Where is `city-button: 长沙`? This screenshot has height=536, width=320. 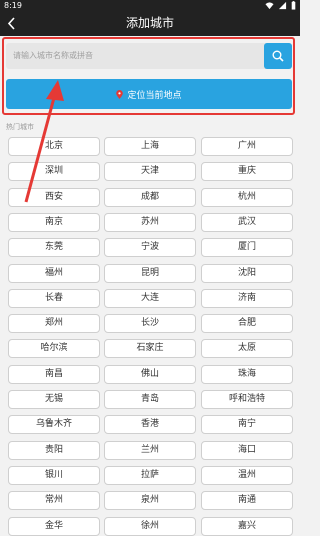
city-button: 长沙 is located at coordinates (150, 324).